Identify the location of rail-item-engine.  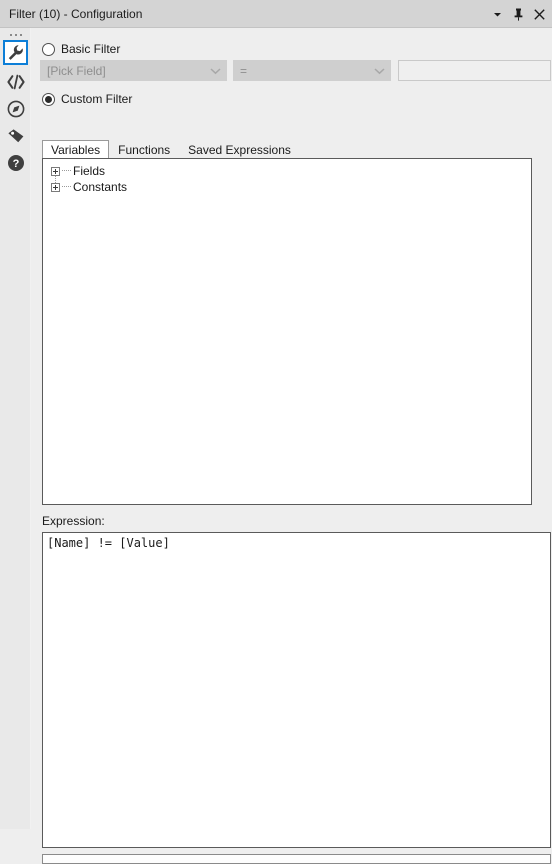
(15, 108).